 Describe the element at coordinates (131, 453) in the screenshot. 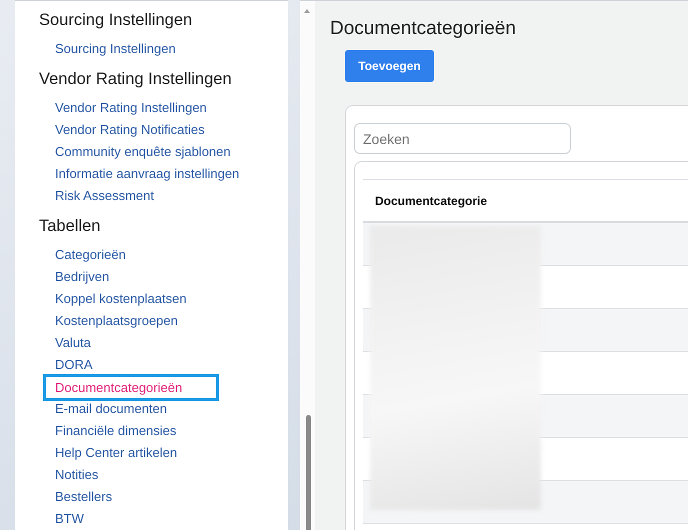

I see `sidebar-link: Help Center artikelen` at that location.